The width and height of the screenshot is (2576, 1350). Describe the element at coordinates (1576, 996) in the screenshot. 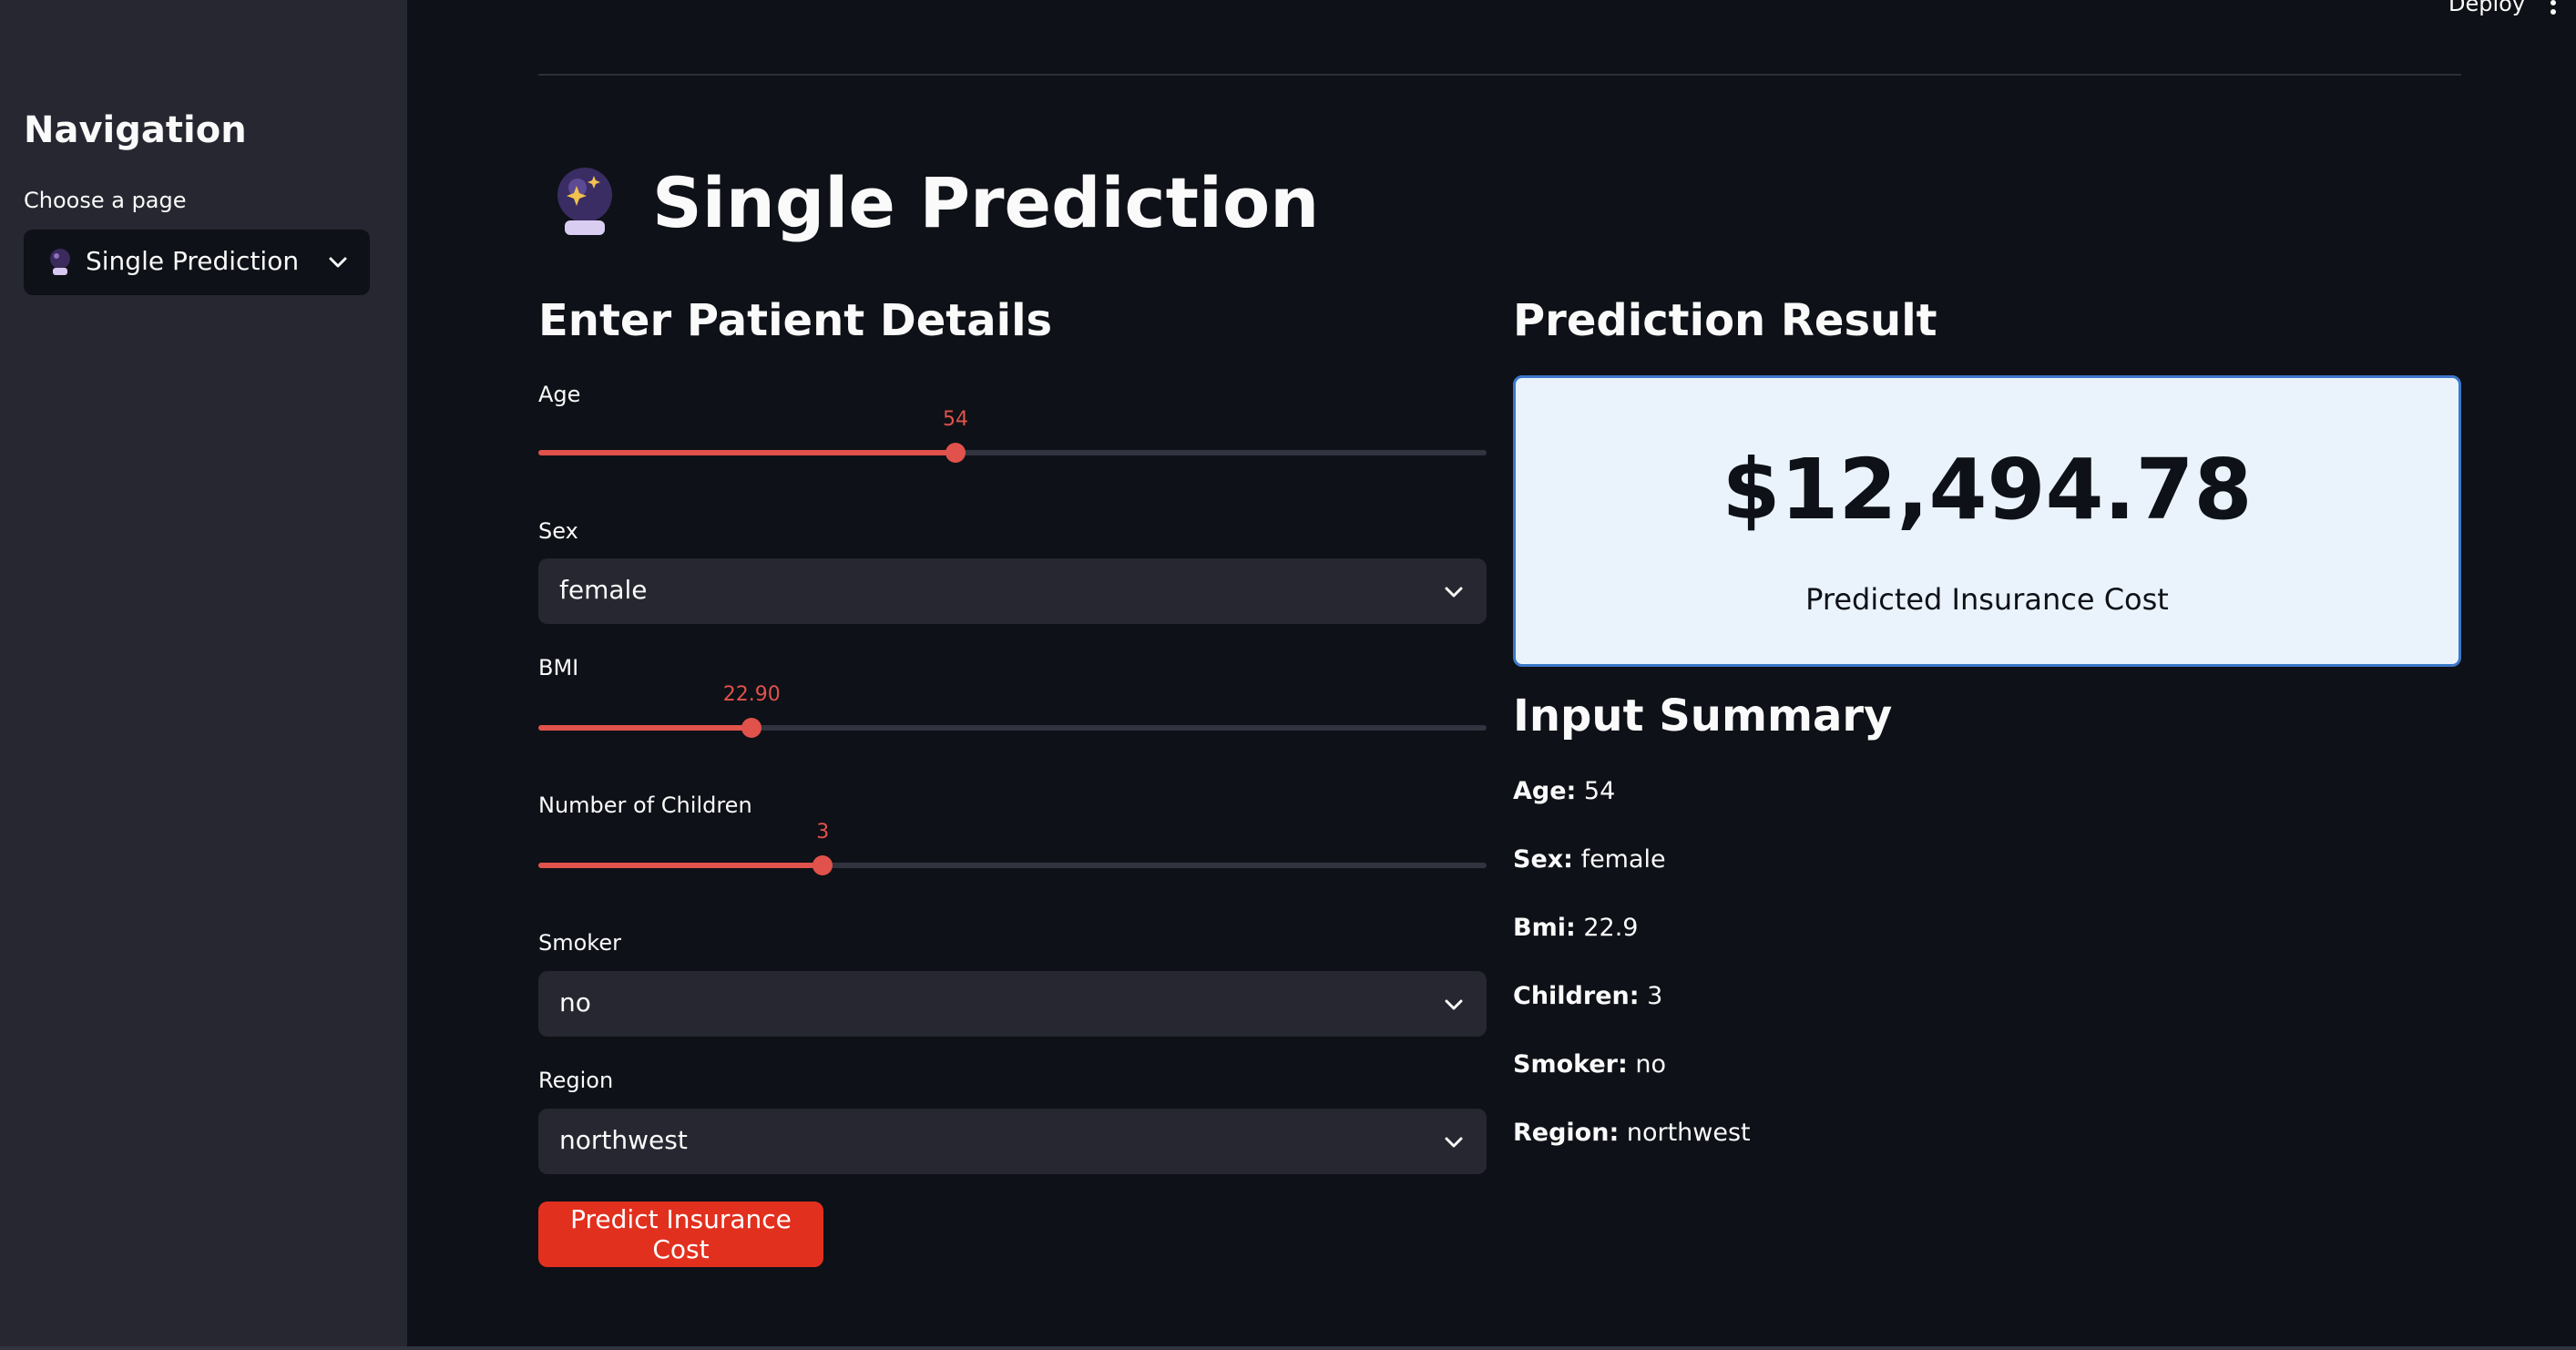

I see `summary-key: Children:` at that location.